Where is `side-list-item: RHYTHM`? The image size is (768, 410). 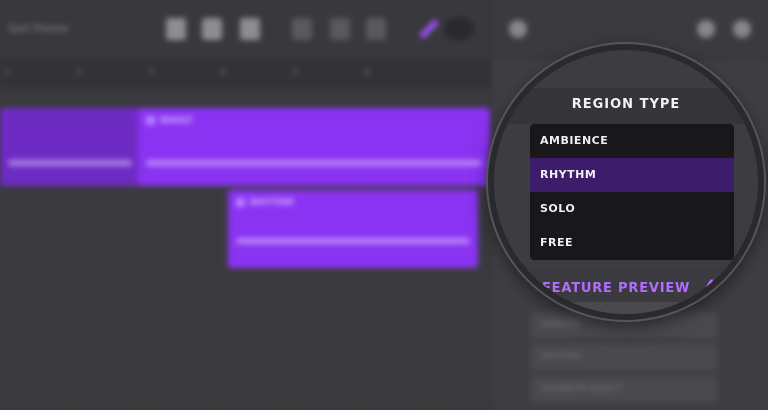 side-list-item: RHYTHM is located at coordinates (624, 357).